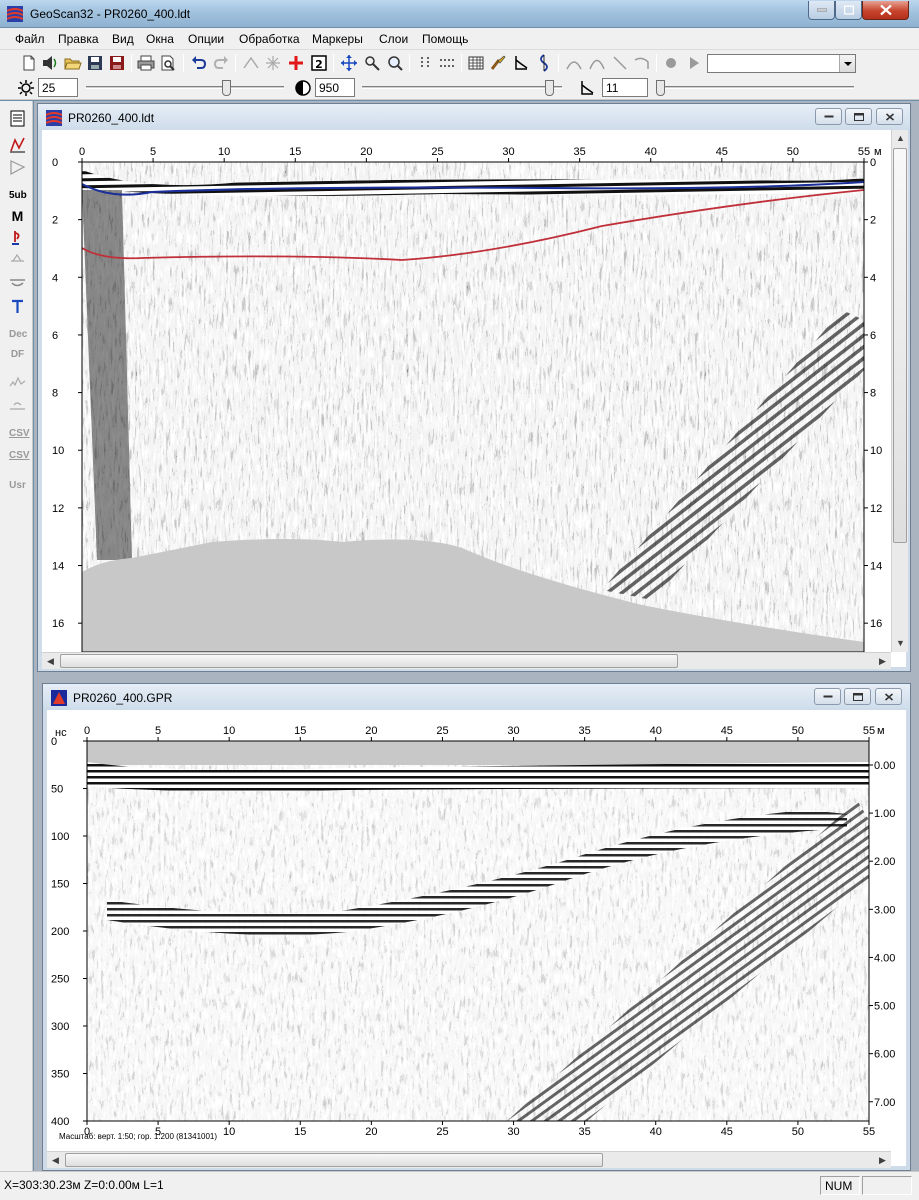  What do you see at coordinates (425, 63) in the screenshot?
I see `vertical-dots-icon` at bounding box center [425, 63].